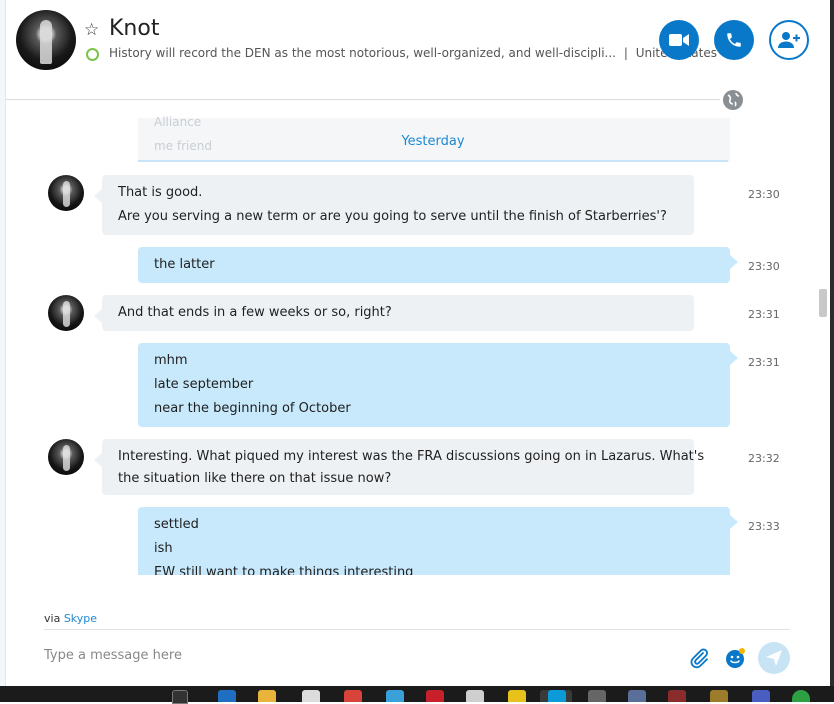  Describe the element at coordinates (160, 192) in the screenshot. I see `message-line: That is good.` at that location.